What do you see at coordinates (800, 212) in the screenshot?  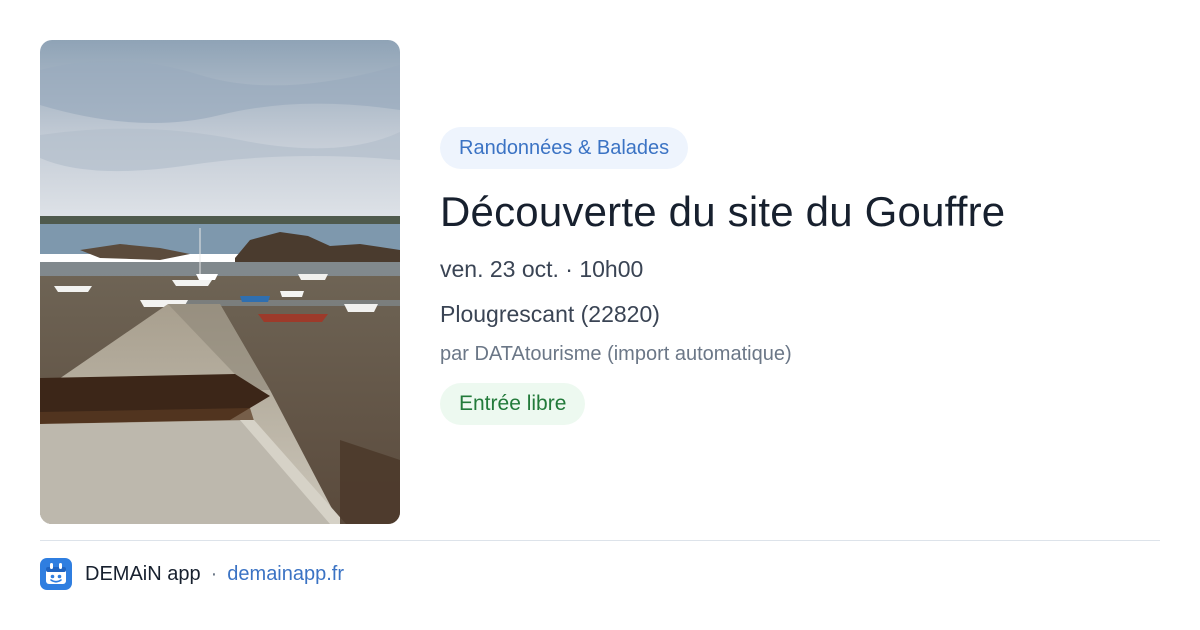 I see `event-title: Découverte du site du Gouffre` at bounding box center [800, 212].